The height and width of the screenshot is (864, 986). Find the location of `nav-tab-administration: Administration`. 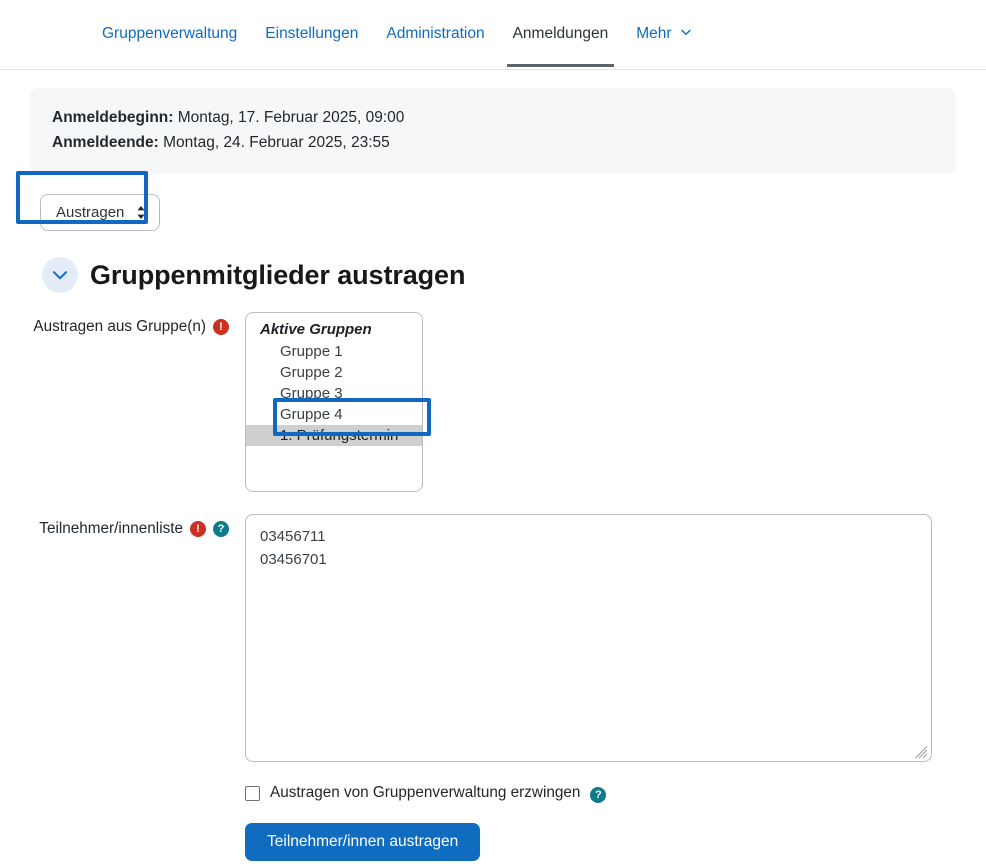

nav-tab-administration: Administration is located at coordinates (435, 34).